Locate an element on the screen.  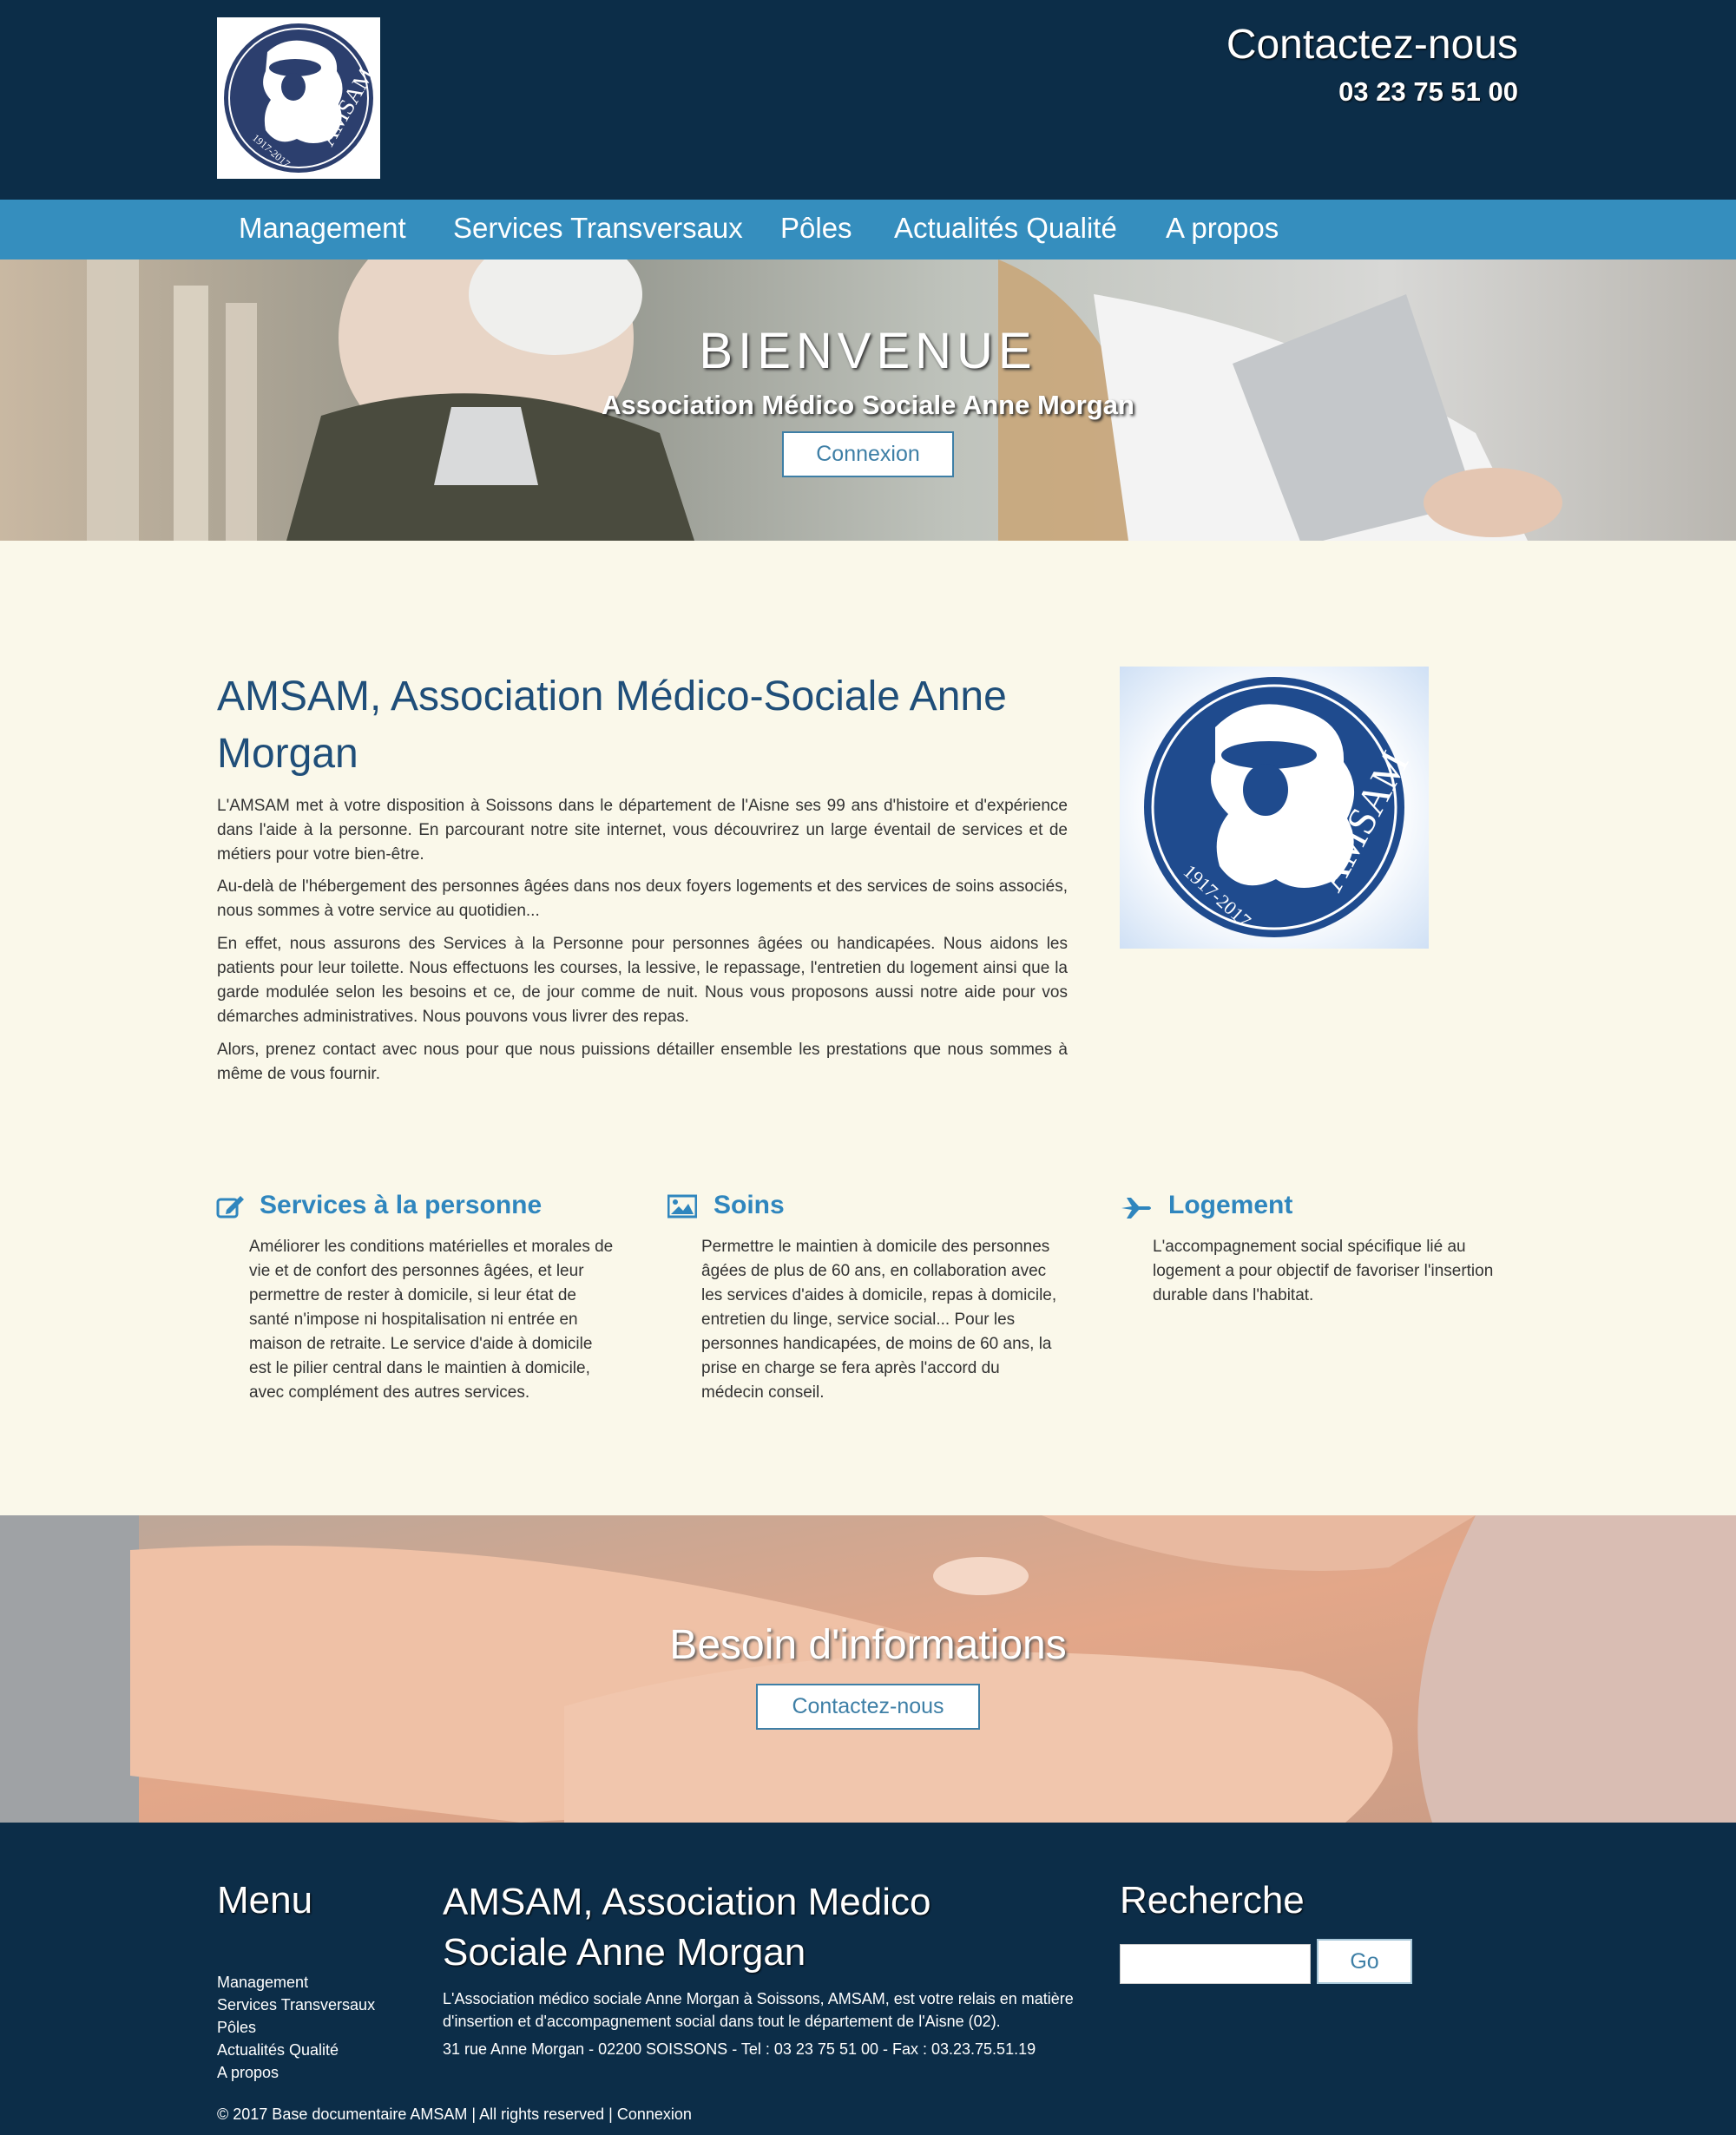
hero-title: BIENVENUE is located at coordinates (868, 351).